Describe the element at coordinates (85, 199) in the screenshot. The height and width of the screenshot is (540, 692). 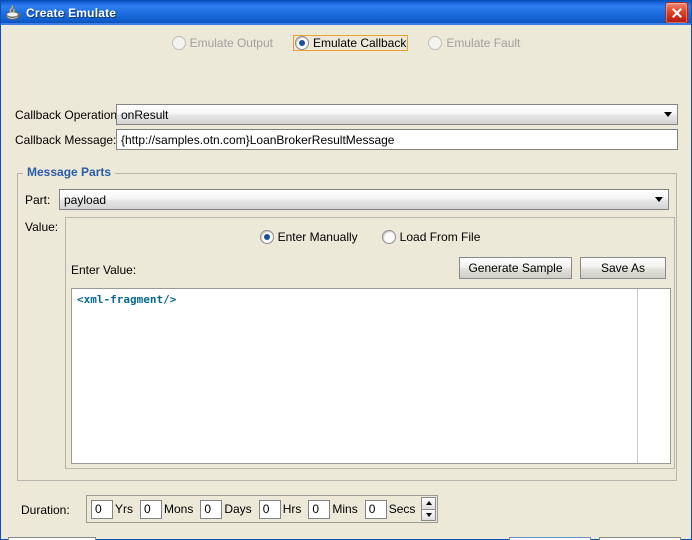
I see `part-value: payload` at that location.